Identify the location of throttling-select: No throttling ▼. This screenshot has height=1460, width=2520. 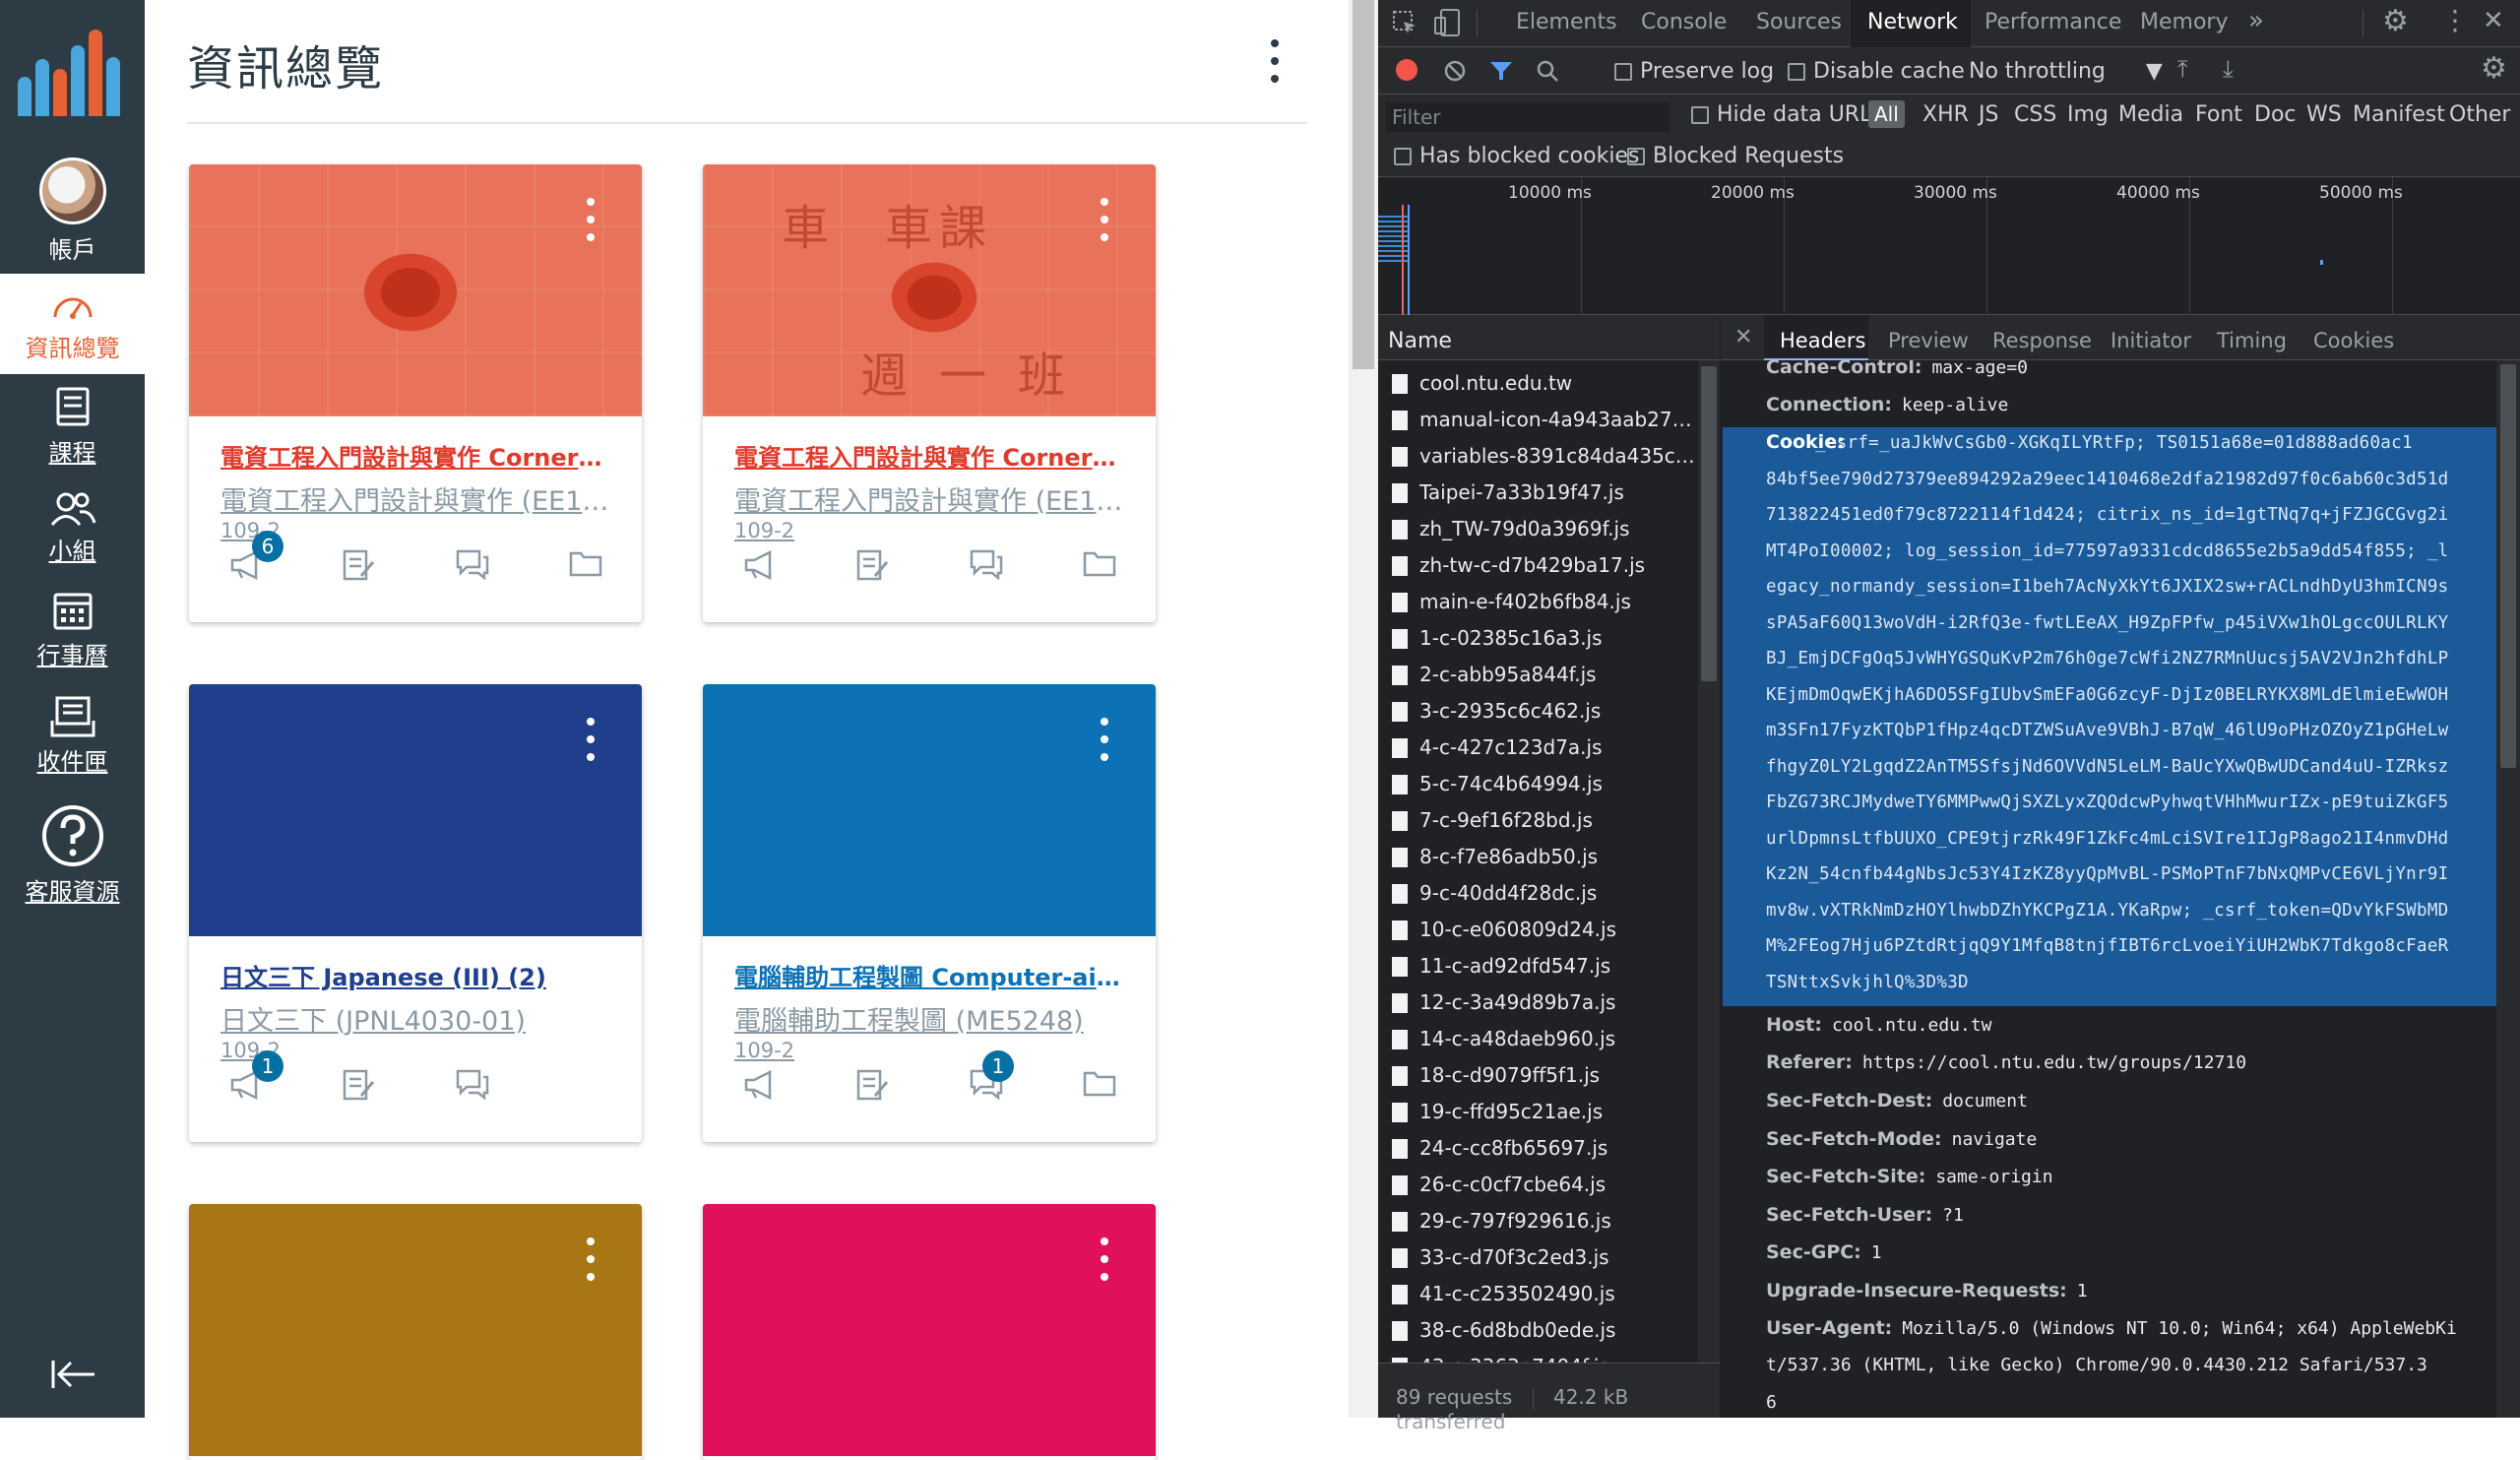
(2066, 71).